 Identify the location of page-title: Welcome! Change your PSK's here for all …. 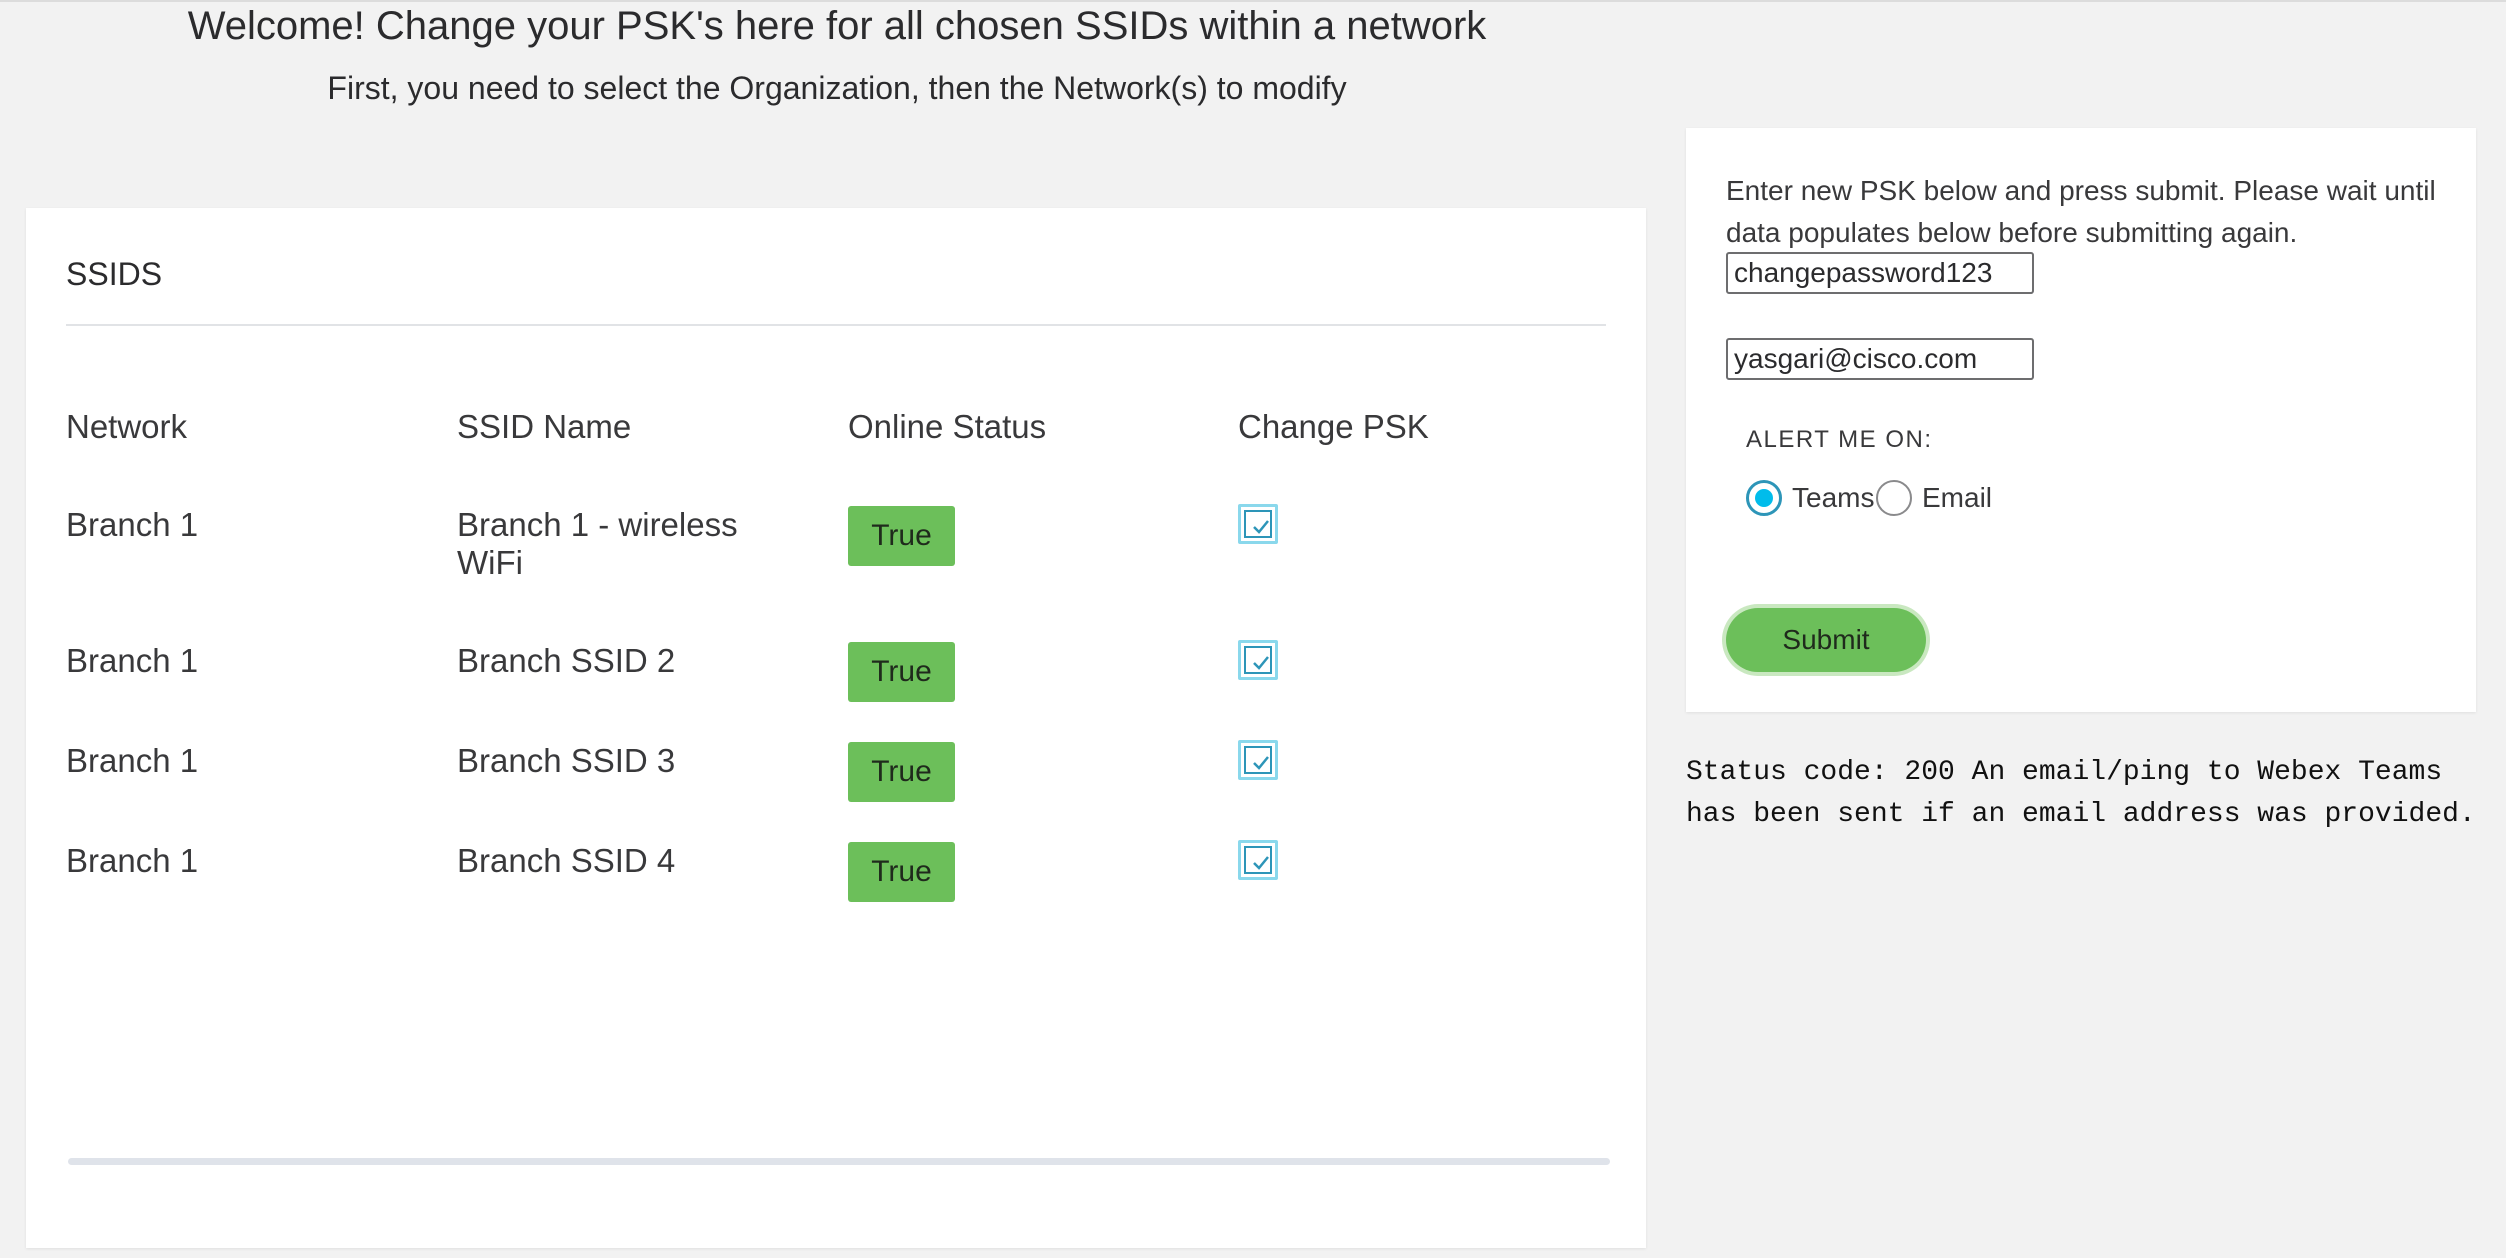
(837, 26).